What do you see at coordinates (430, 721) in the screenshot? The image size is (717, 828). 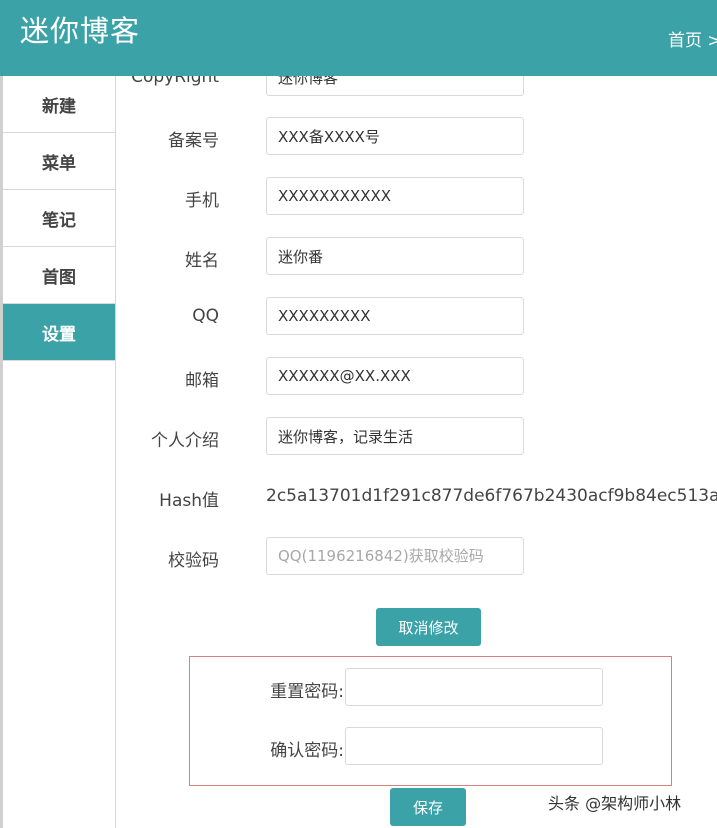 I see `password-reset-box: 重置密码: 确认密码:` at bounding box center [430, 721].